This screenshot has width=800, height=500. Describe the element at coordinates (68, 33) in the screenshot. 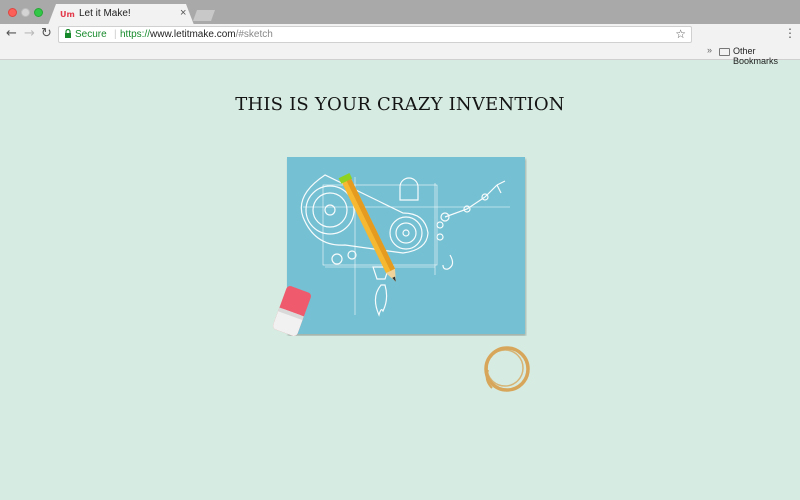

I see `lock-icon` at that location.